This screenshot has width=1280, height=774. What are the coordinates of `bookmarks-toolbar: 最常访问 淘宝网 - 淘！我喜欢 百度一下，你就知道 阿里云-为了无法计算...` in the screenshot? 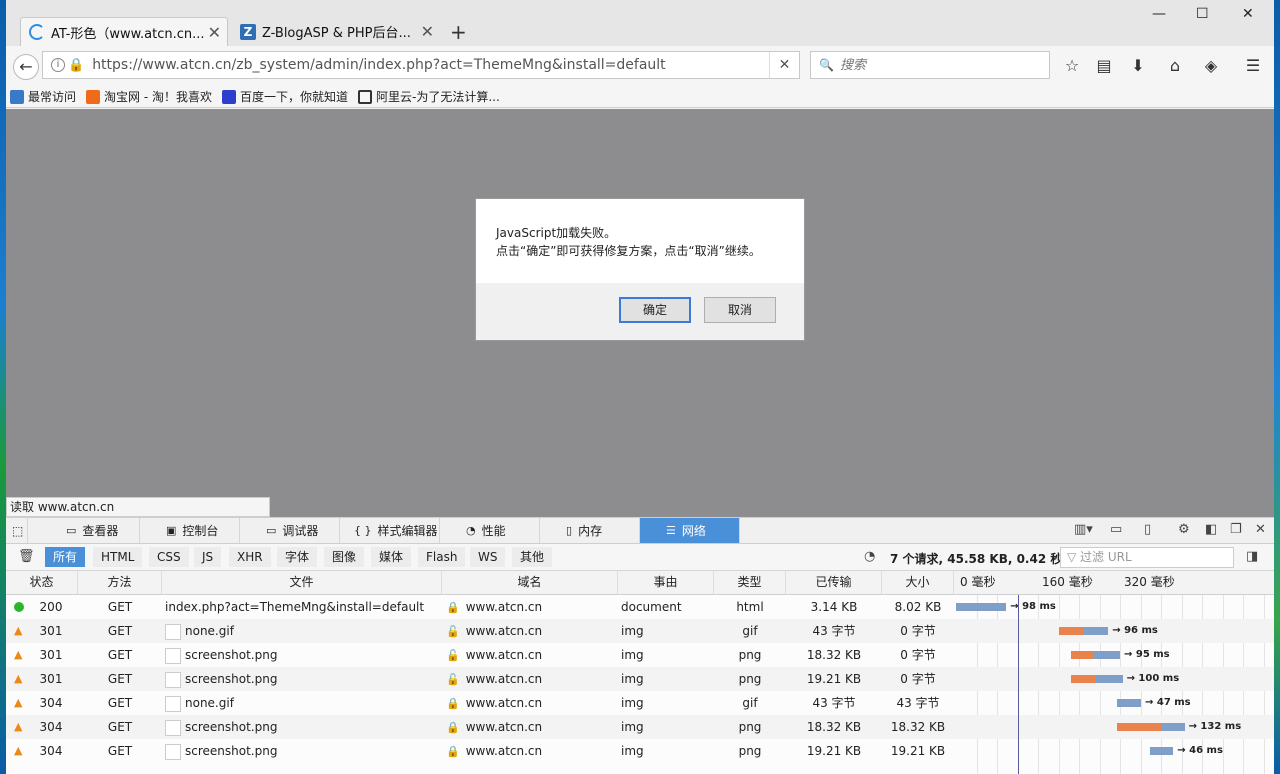 It's located at (640, 97).